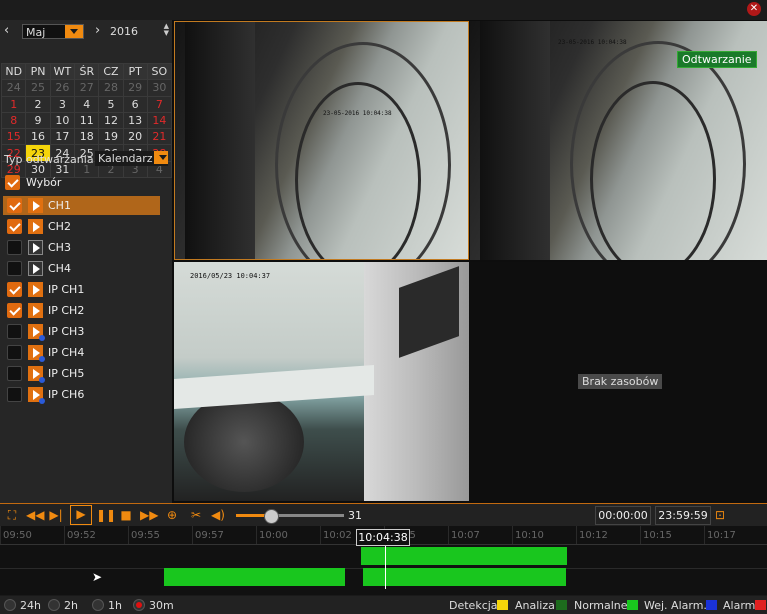 This screenshot has width=767, height=614. Describe the element at coordinates (135, 104) in the screenshot. I see `calendar-day: 6` at that location.